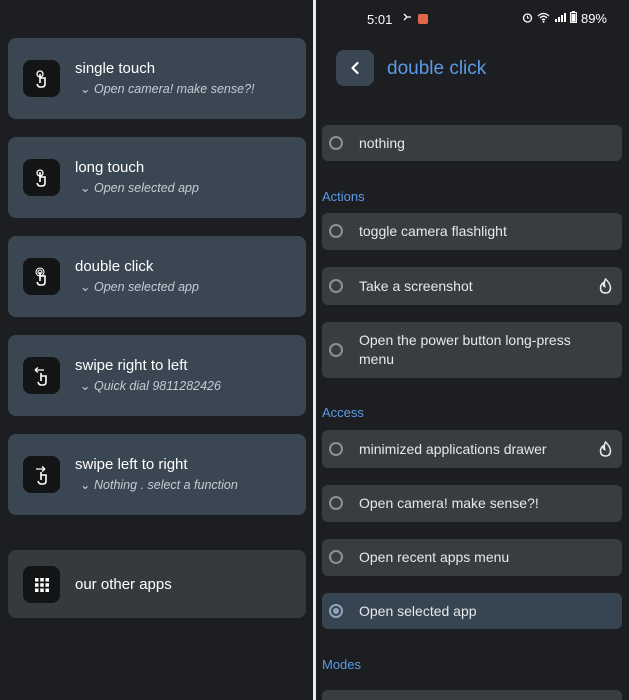  Describe the element at coordinates (472, 449) in the screenshot. I see `option-minimized-drawer: minimized applications drawer` at that location.